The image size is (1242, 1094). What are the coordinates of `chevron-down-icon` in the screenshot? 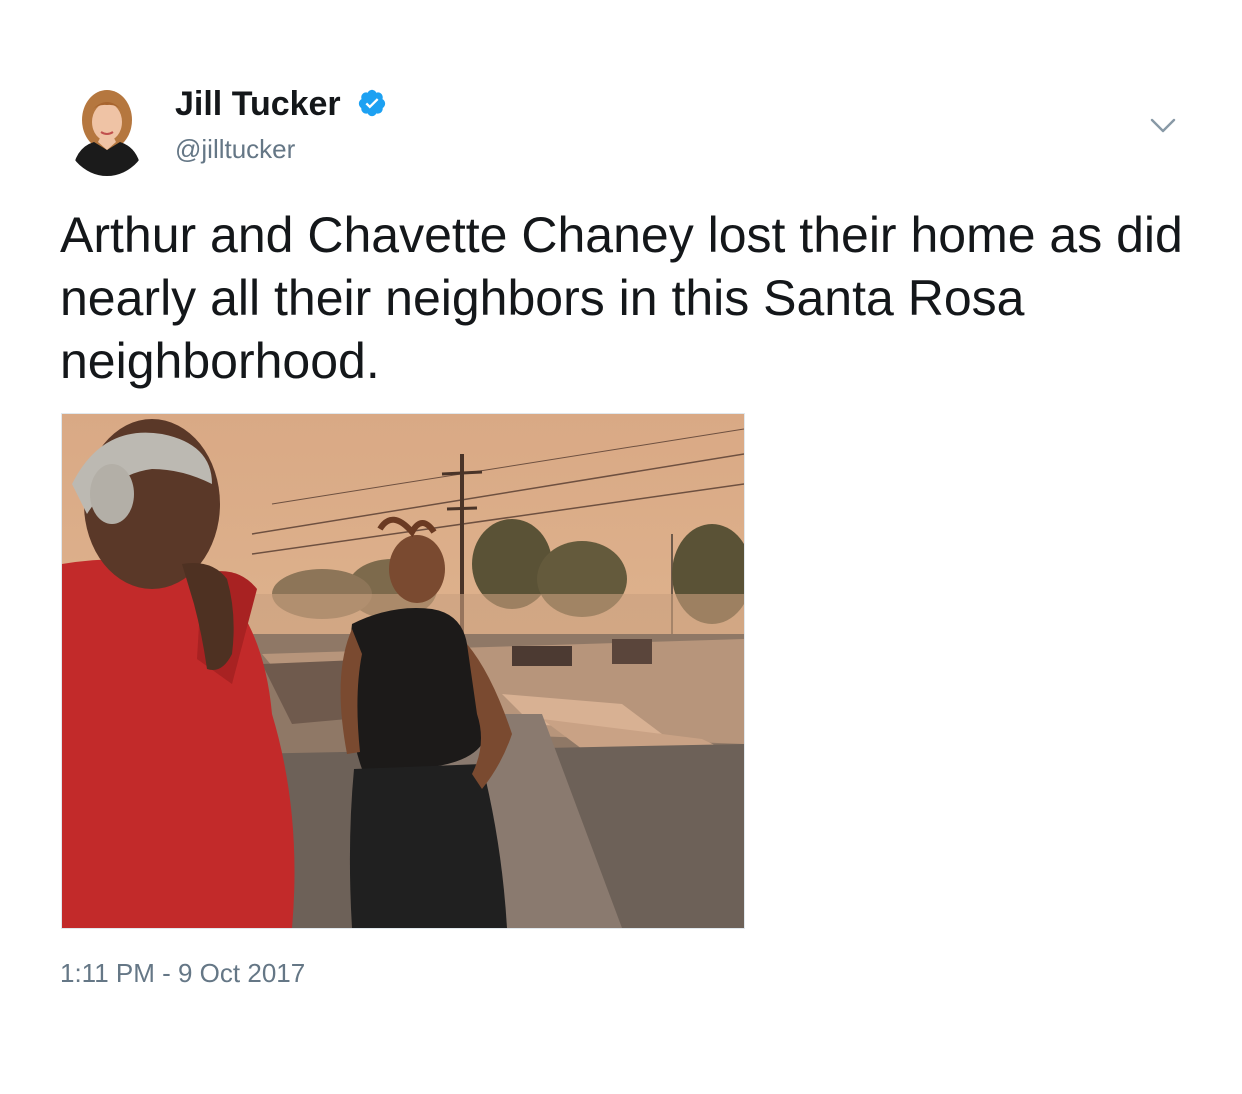 It's located at (1163, 126).